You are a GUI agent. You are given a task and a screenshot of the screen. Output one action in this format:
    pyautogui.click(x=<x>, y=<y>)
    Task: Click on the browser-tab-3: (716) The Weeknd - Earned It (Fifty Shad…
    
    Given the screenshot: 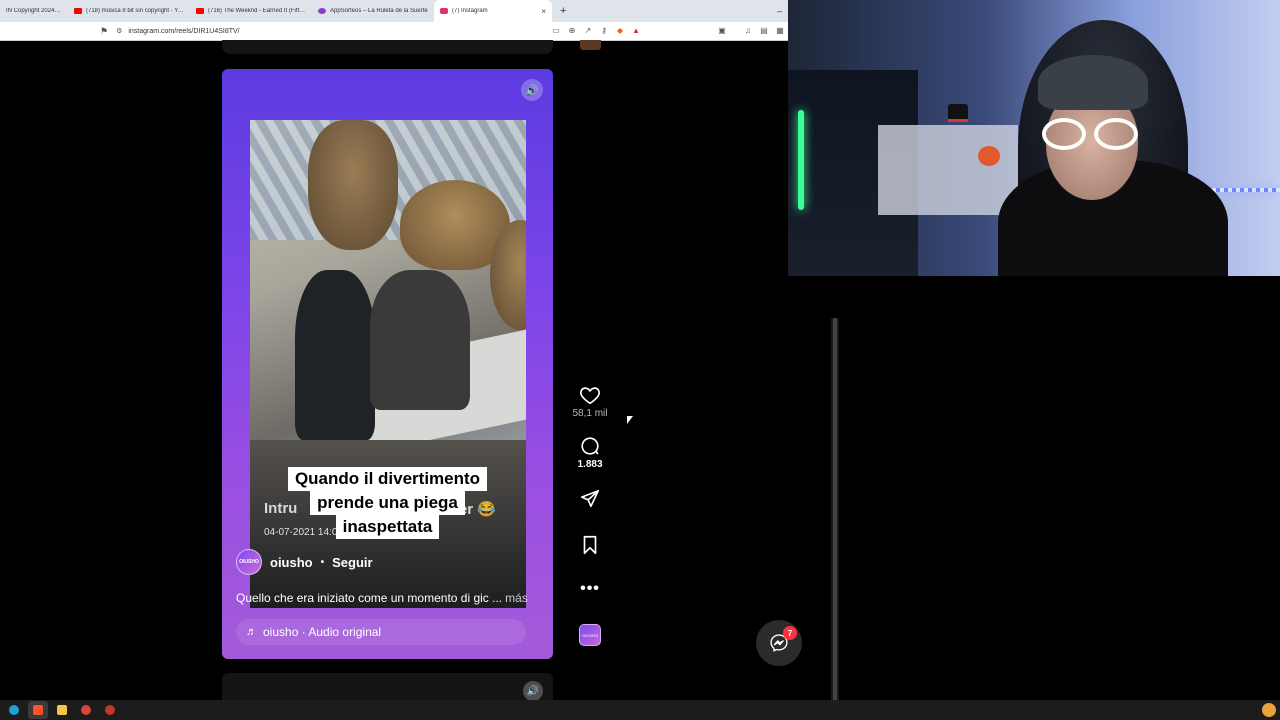 What is the action you would take?
    pyautogui.click(x=251, y=11)
    